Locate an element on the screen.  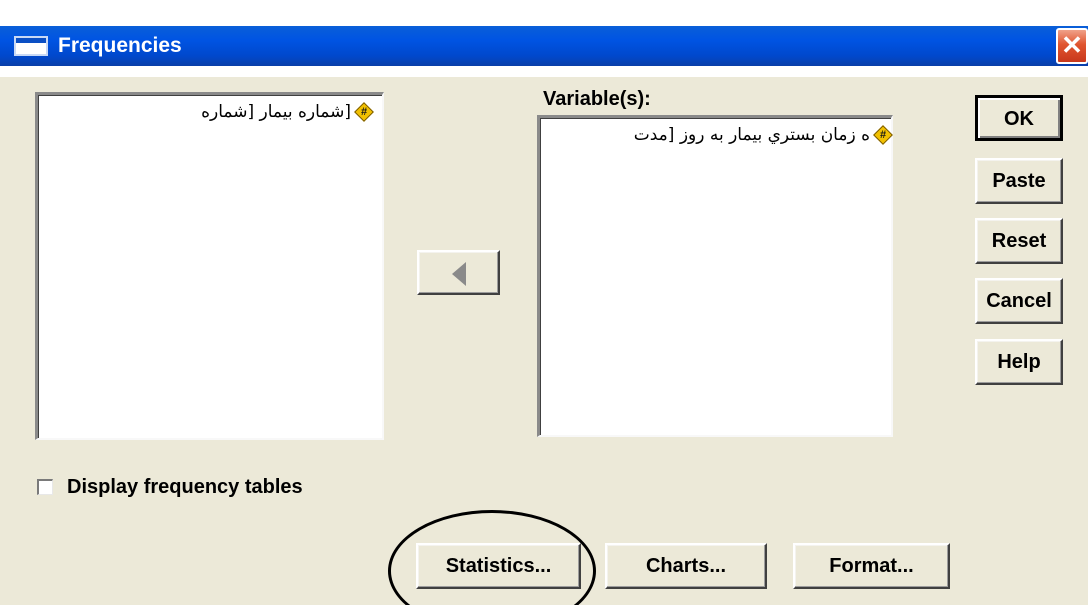
arrow-left-icon is located at coordinates (459, 274).